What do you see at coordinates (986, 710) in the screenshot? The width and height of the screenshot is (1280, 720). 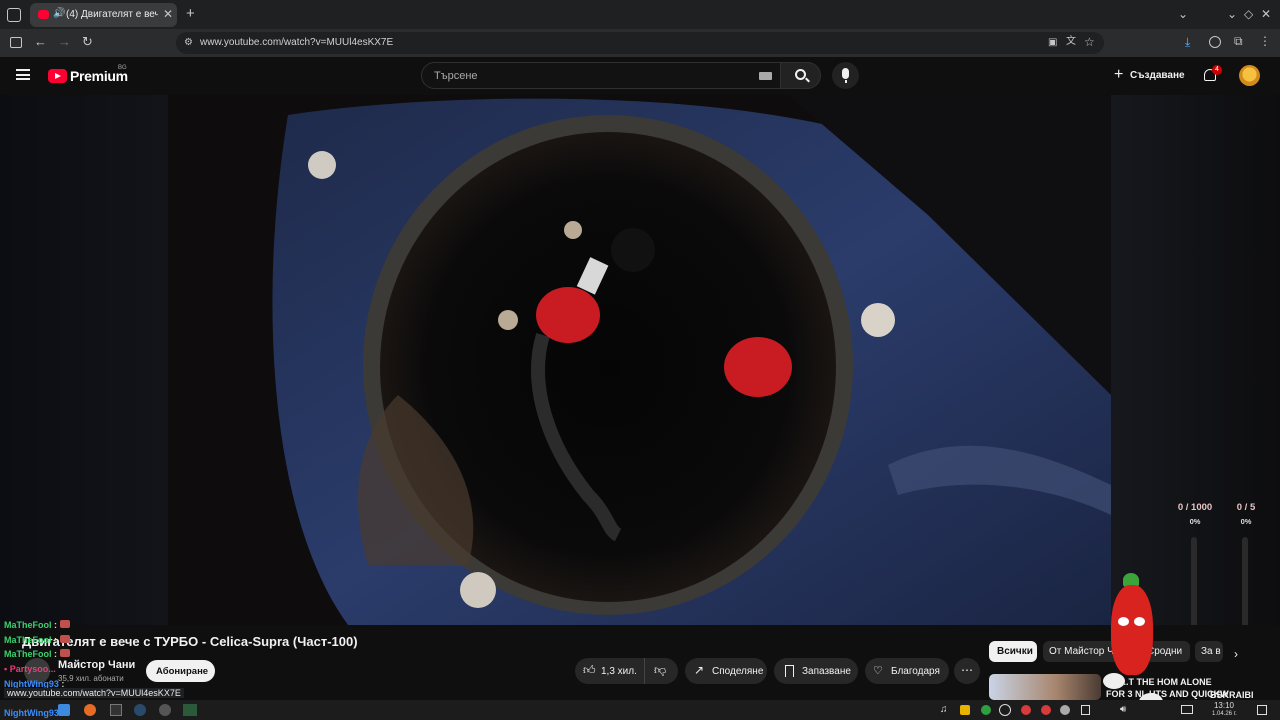 I see `tray-app-green-icon` at bounding box center [986, 710].